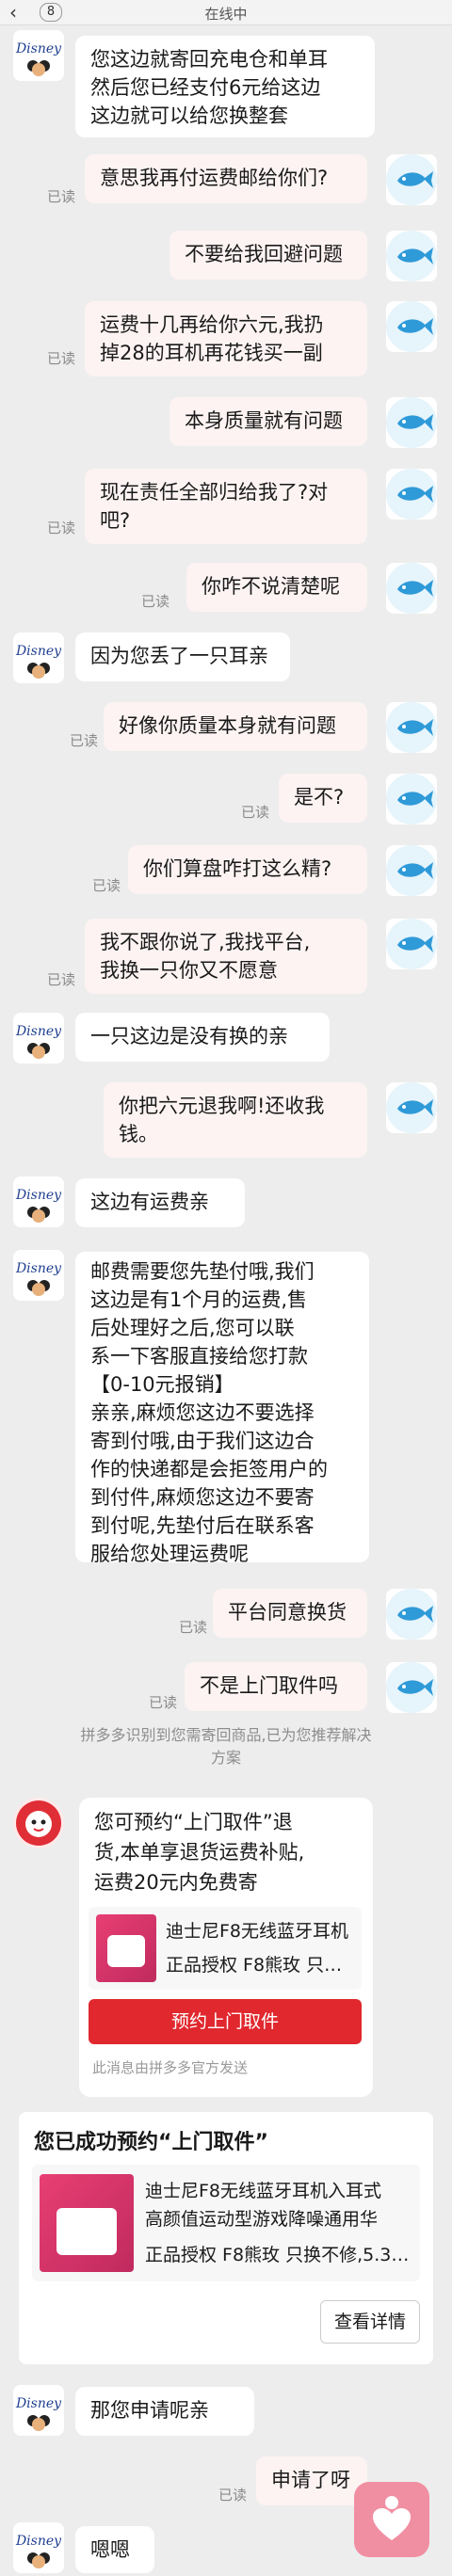  I want to click on message-bubble: 意思我再付运费邮给你们?, so click(226, 178).